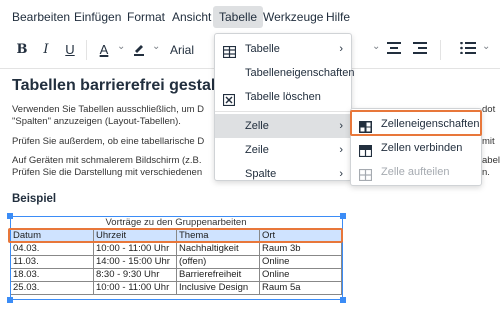  What do you see at coordinates (257, 126) in the screenshot?
I see `menu-item-label: Zelle` at bounding box center [257, 126].